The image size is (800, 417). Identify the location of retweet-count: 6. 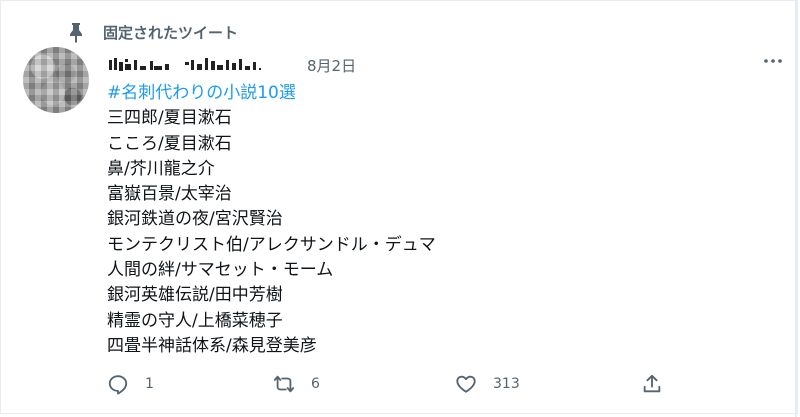
(315, 384).